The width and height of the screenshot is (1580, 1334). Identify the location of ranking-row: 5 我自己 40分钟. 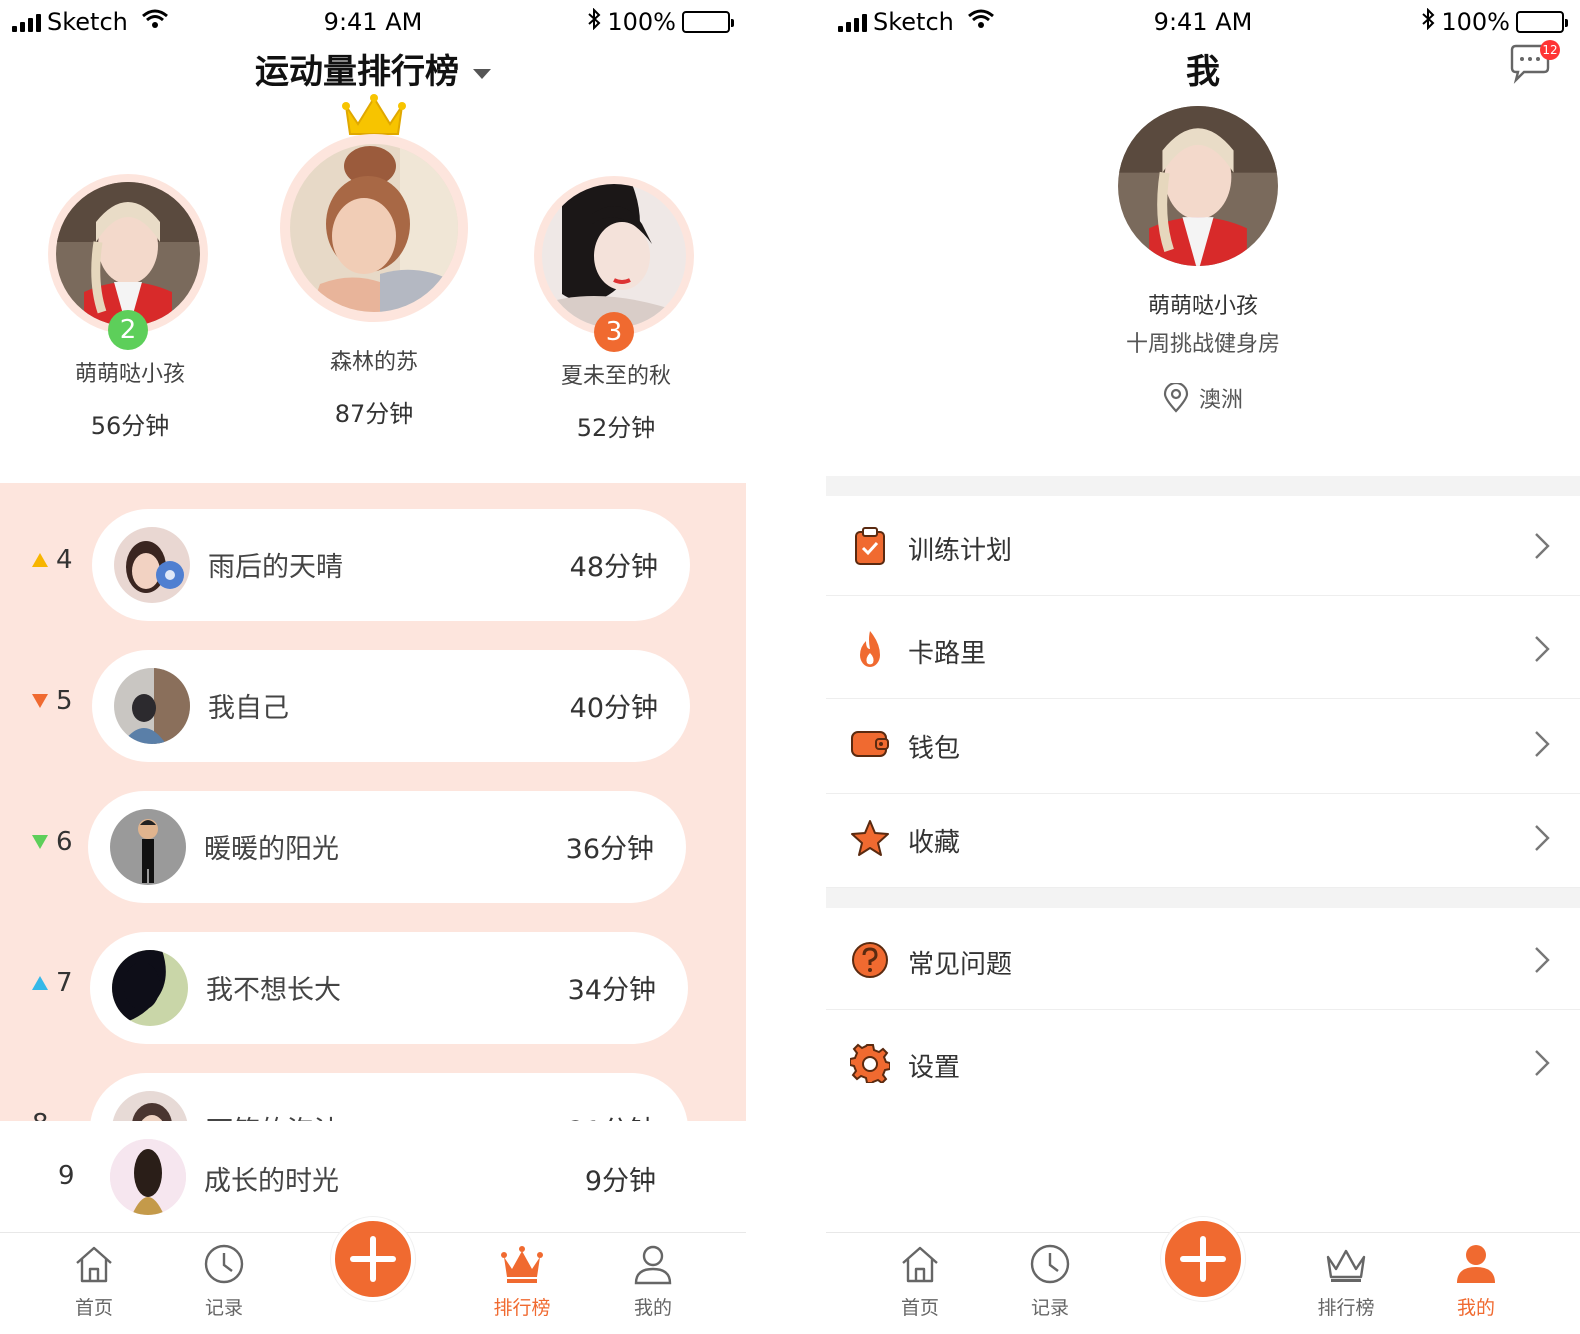
(360, 706).